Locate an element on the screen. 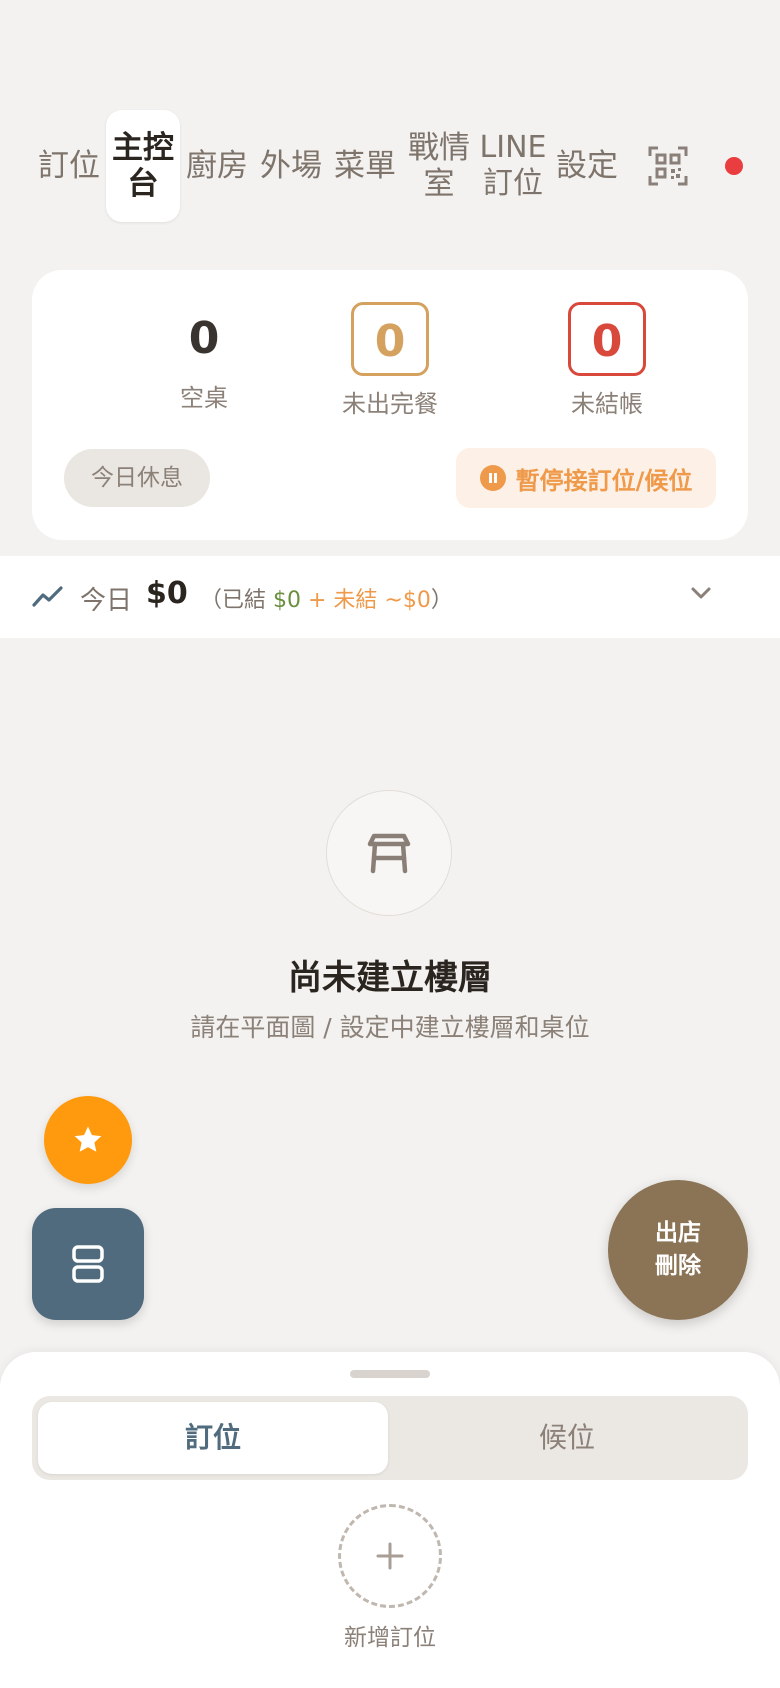 The width and height of the screenshot is (780, 1688). table-icon is located at coordinates (389, 853).